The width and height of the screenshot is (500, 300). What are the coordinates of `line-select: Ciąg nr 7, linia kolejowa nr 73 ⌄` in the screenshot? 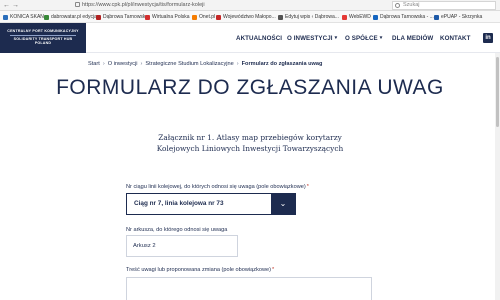 It's located at (211, 204).